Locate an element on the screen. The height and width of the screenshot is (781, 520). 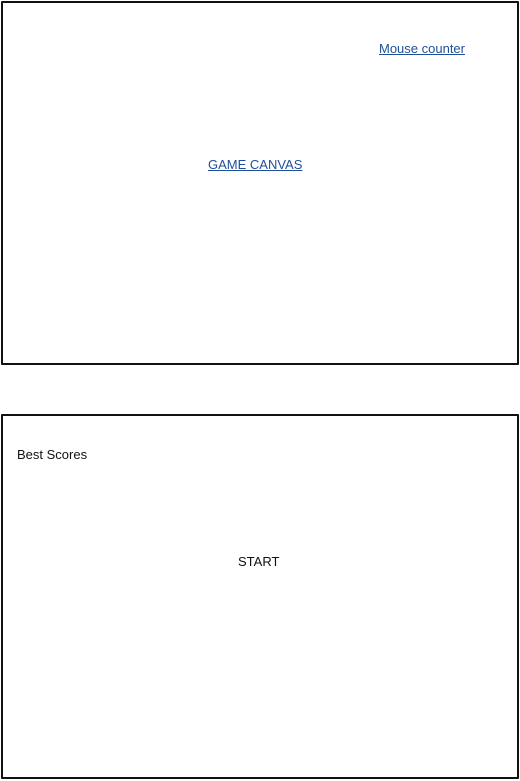
start-button: START is located at coordinates (258, 561).